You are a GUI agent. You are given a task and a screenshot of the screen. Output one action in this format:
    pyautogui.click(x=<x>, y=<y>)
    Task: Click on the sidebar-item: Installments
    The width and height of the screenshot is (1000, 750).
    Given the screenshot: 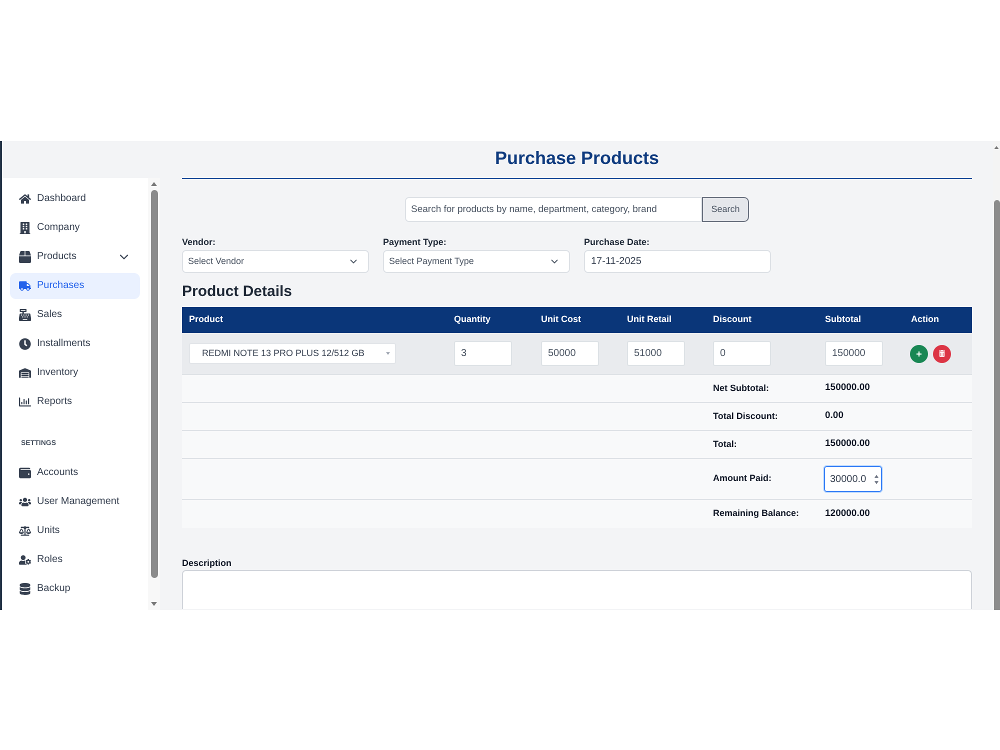 What is the action you would take?
    pyautogui.click(x=75, y=344)
    